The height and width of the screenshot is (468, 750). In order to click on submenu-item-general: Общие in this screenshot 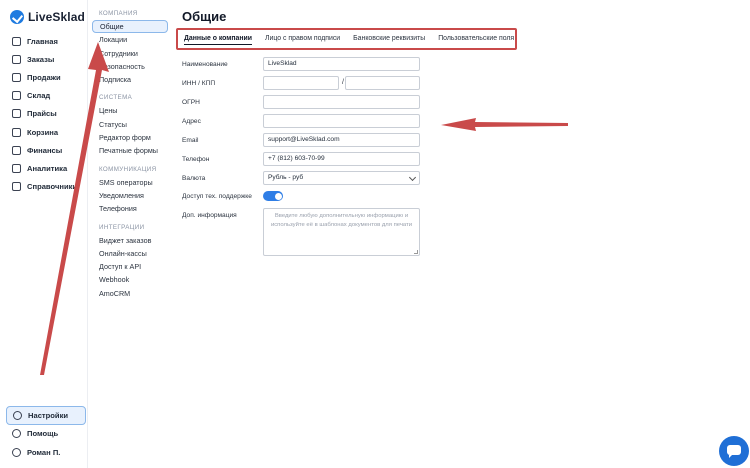, I will do `click(130, 27)`.